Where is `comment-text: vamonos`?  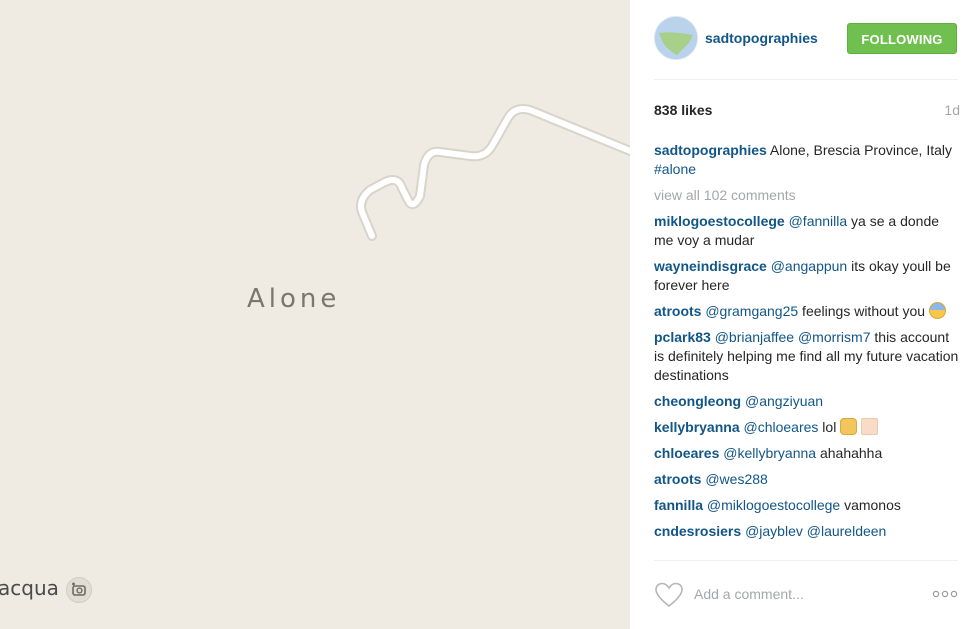 comment-text: vamonos is located at coordinates (870, 505).